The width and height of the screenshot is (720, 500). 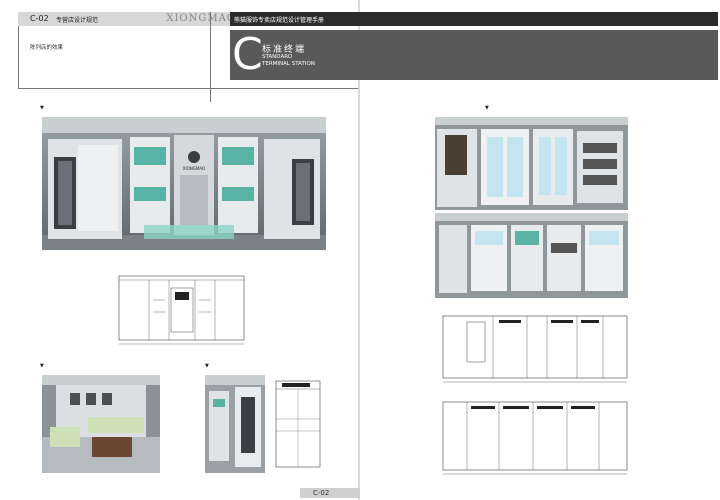 What do you see at coordinates (18, 57) in the screenshot?
I see `header-left-rule` at bounding box center [18, 57].